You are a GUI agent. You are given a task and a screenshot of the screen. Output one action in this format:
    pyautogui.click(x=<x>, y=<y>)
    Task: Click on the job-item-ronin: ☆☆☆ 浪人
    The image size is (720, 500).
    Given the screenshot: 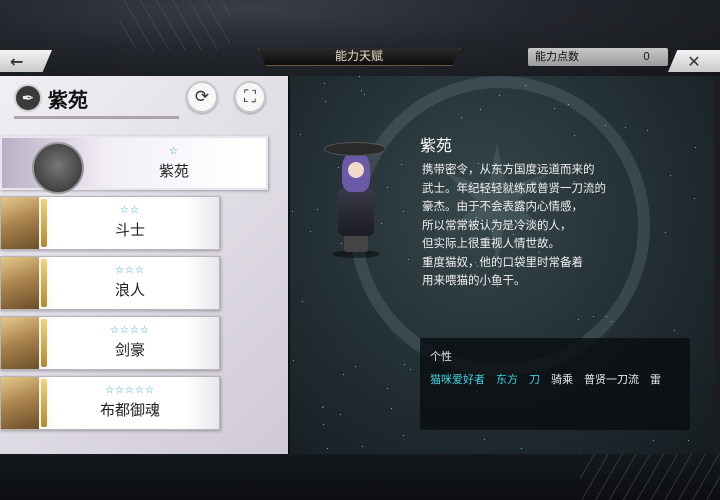 What is the action you would take?
    pyautogui.click(x=110, y=283)
    